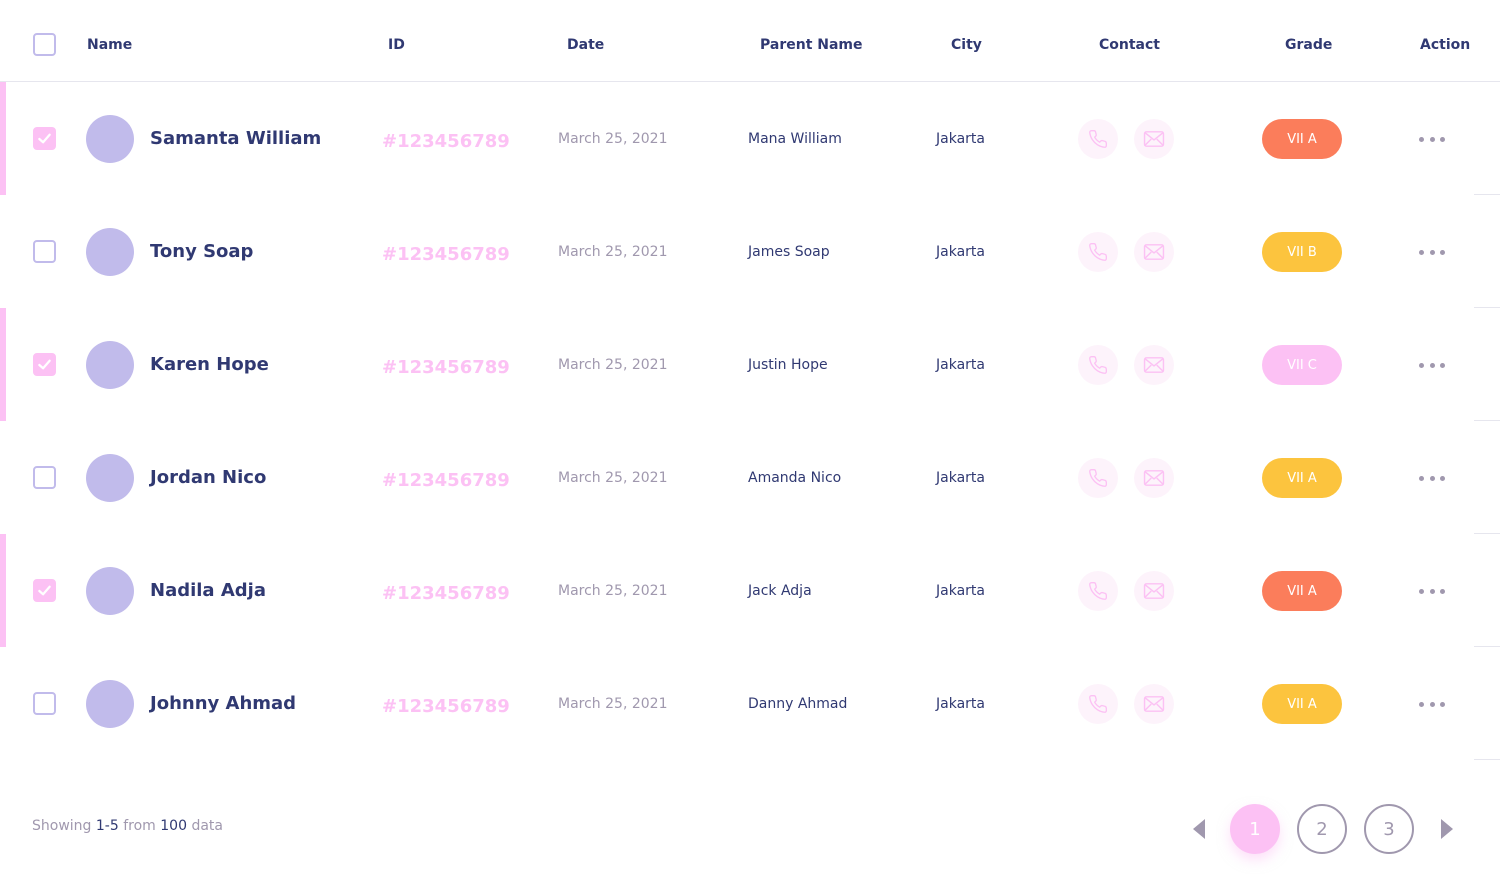  I want to click on header-grade: Grade, so click(1308, 45).